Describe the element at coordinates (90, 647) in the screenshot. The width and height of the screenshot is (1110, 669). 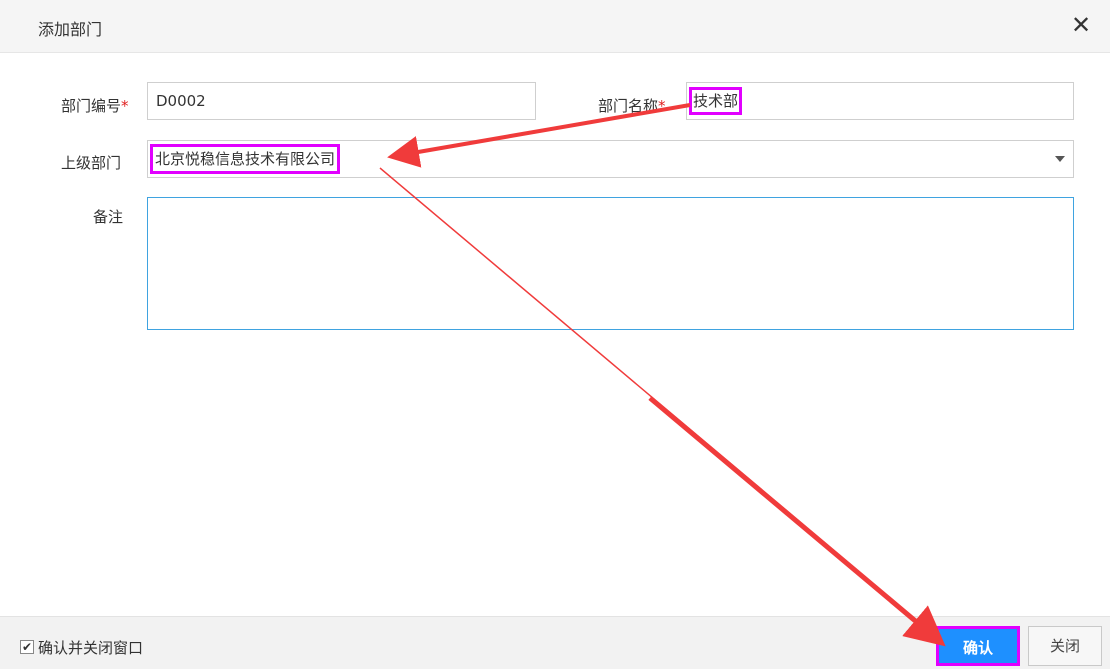
I see `confirm-close-label: 确认并关闭窗口` at that location.